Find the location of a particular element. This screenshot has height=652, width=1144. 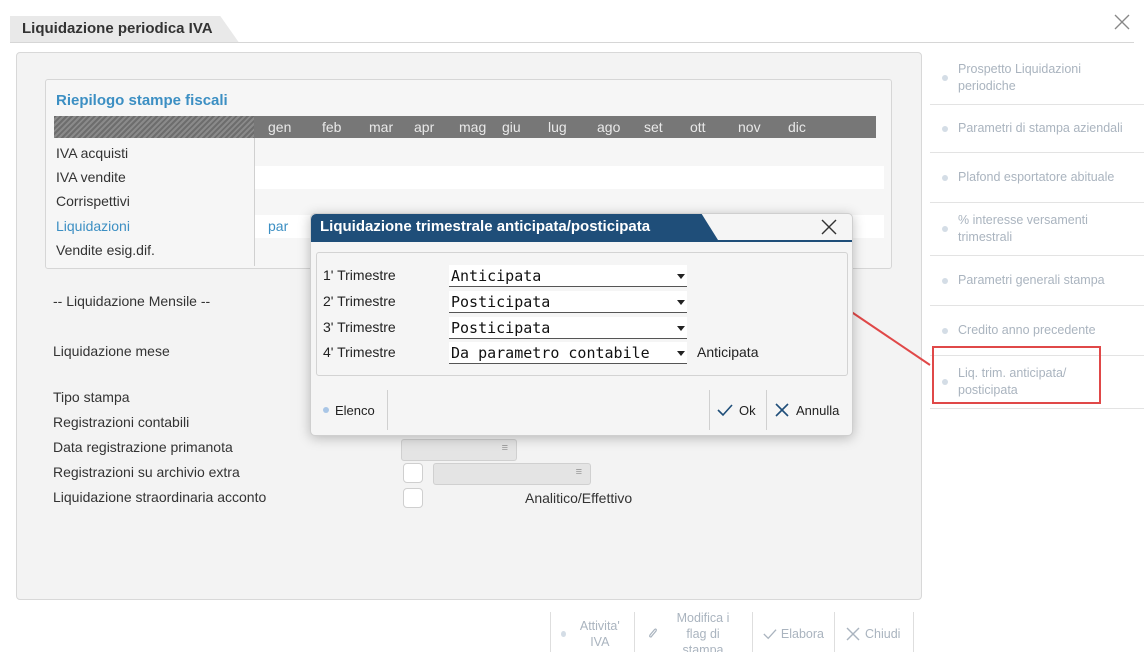

elabora-label: Elabora is located at coordinates (802, 634).